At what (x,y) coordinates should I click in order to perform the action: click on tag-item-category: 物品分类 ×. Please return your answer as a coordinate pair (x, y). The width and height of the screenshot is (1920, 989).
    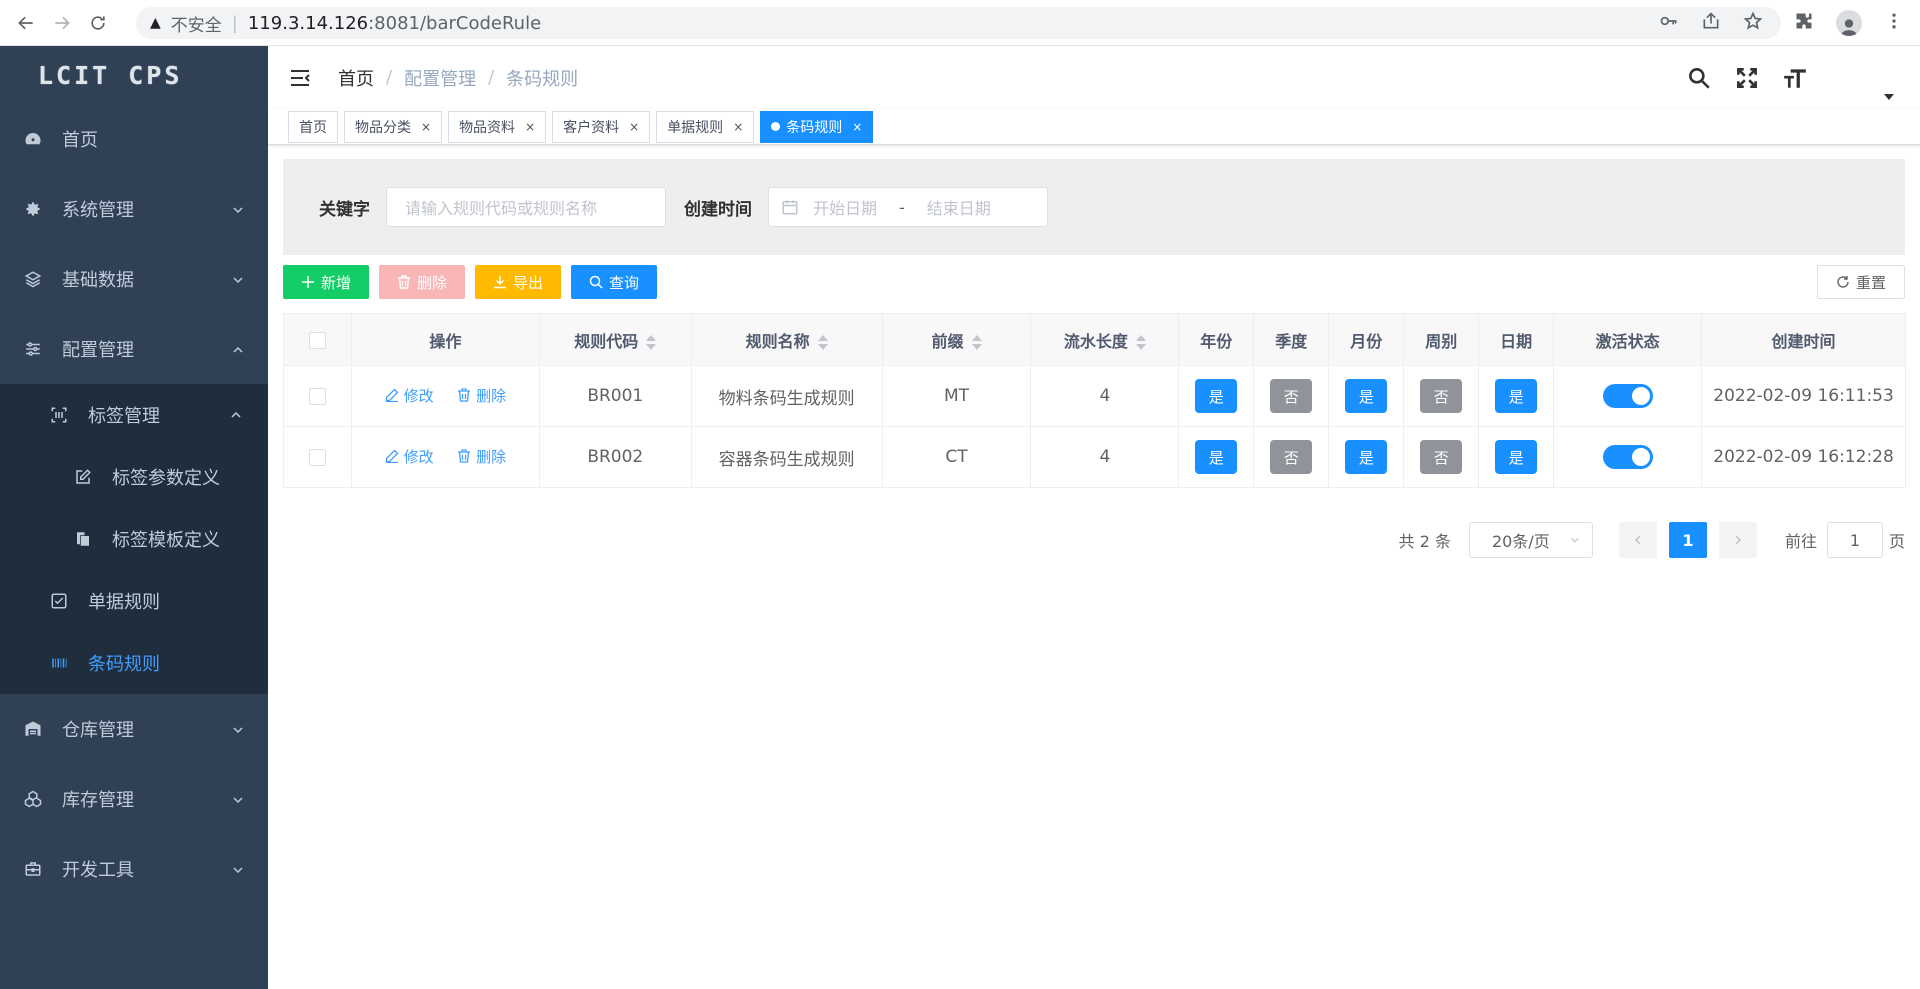
    Looking at the image, I should click on (393, 126).